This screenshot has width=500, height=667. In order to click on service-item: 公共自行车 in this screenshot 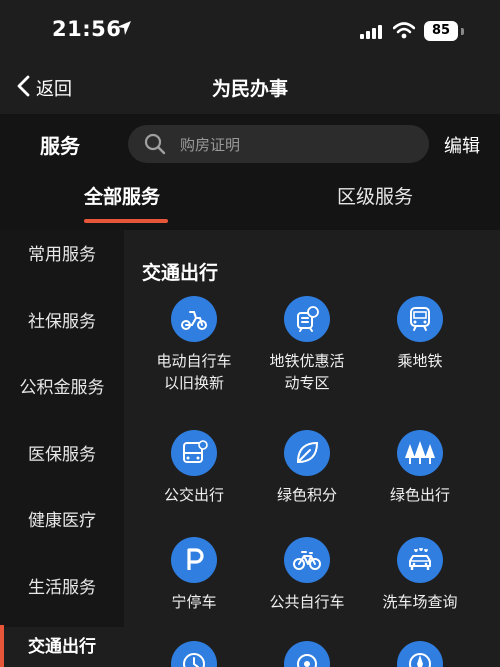, I will do `click(307, 575)`.